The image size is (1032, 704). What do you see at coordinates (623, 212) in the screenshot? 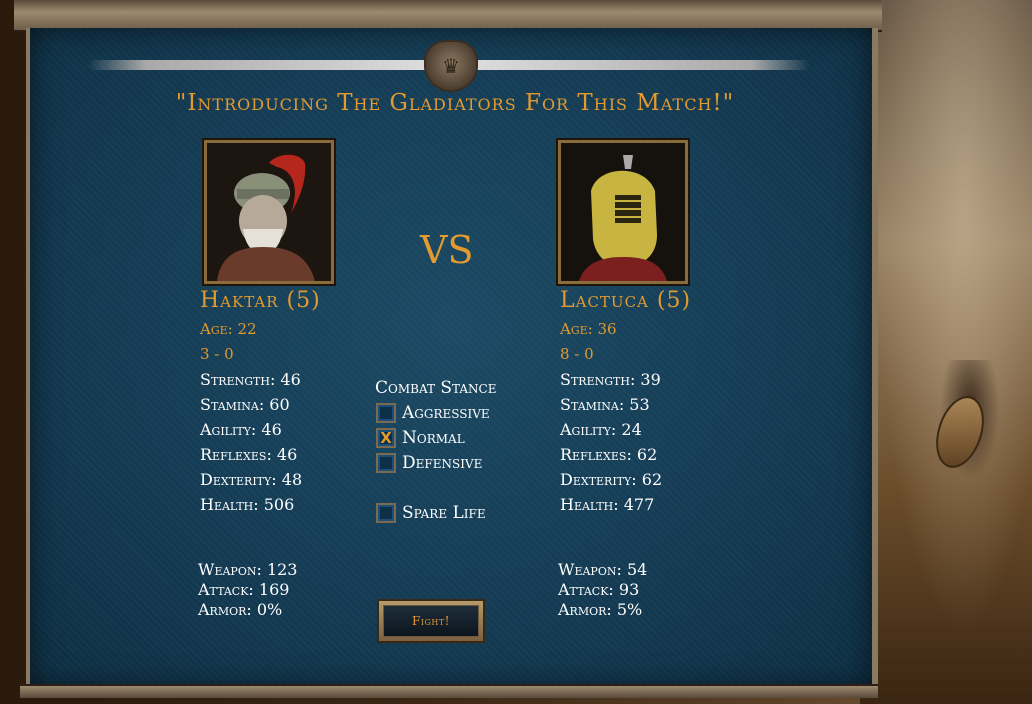
I see `lactuca-portrait` at bounding box center [623, 212].